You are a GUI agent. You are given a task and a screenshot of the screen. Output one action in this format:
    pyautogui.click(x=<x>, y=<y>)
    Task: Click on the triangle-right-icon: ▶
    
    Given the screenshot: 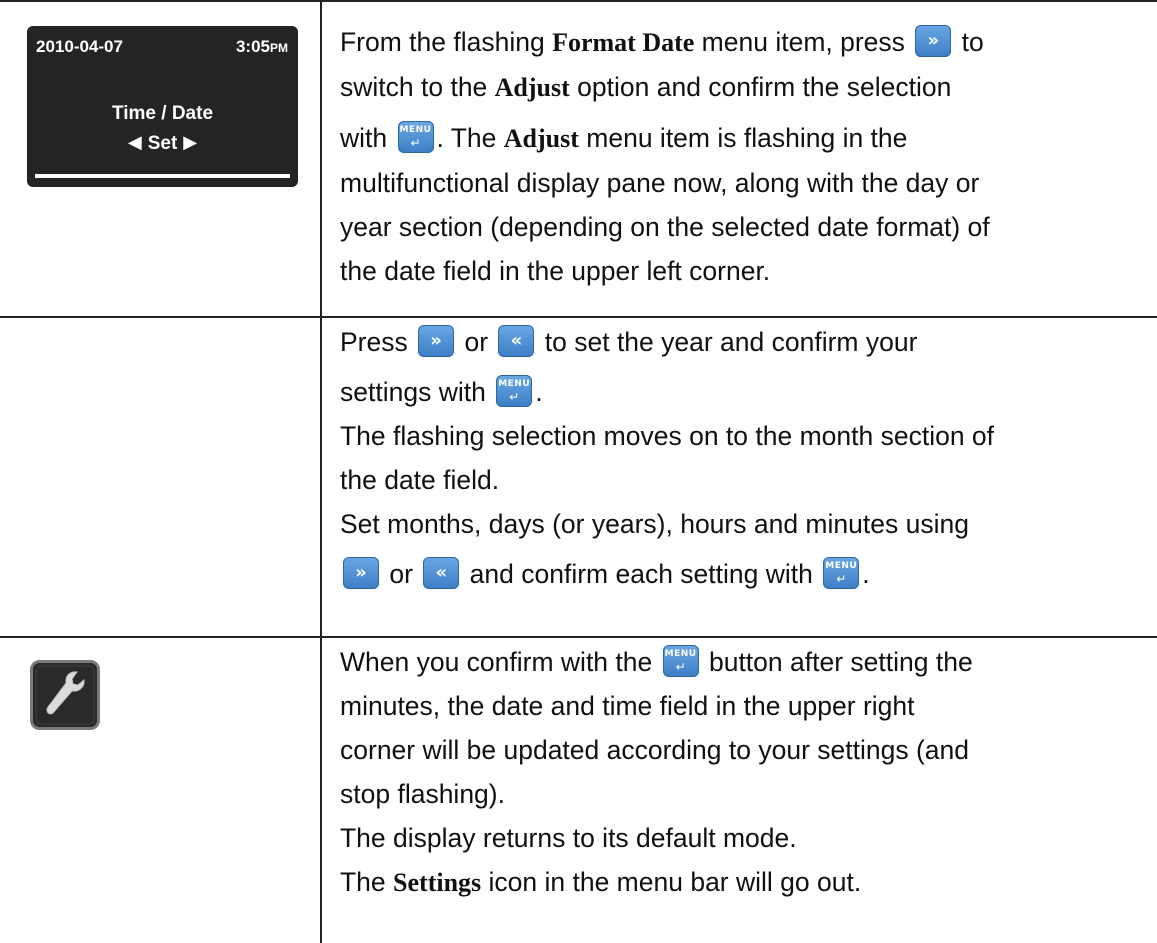 What is the action you would take?
    pyautogui.click(x=190, y=142)
    